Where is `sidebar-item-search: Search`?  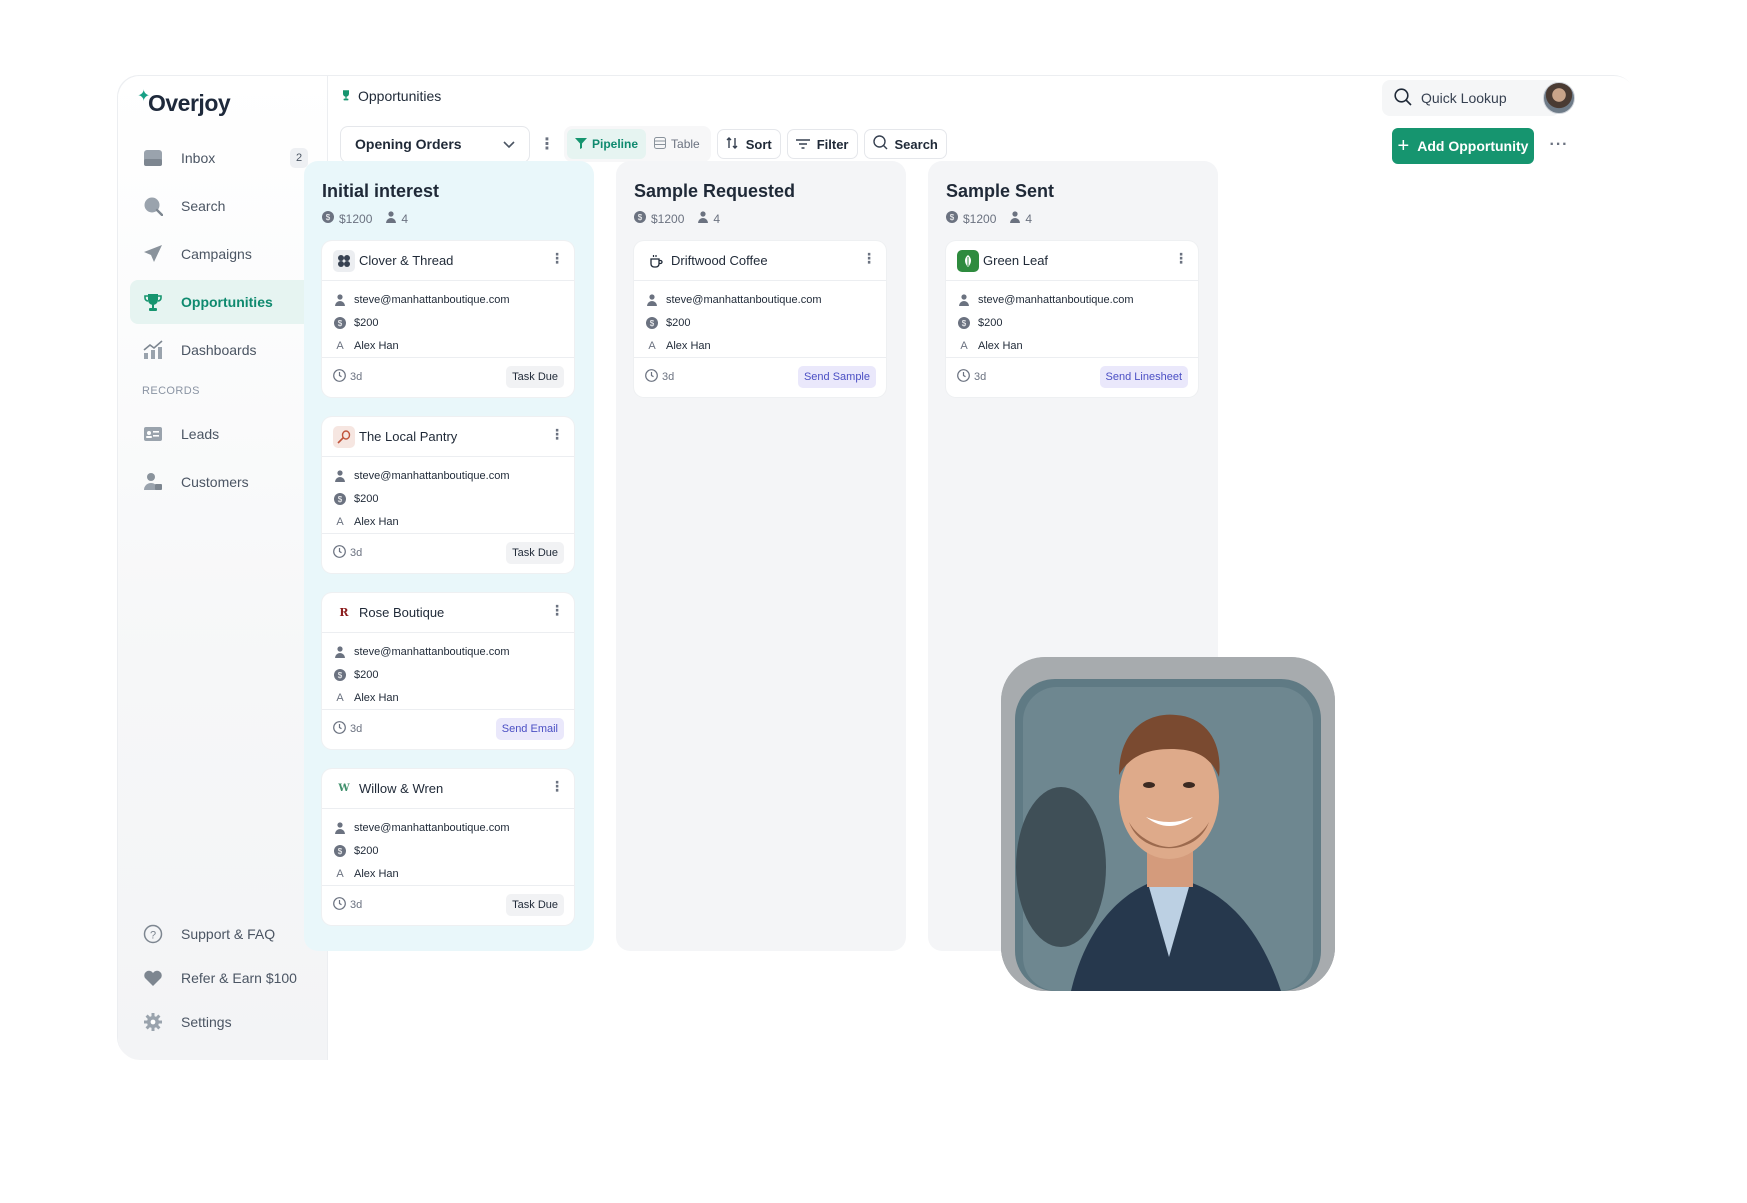 sidebar-item-search: Search is located at coordinates (223, 206).